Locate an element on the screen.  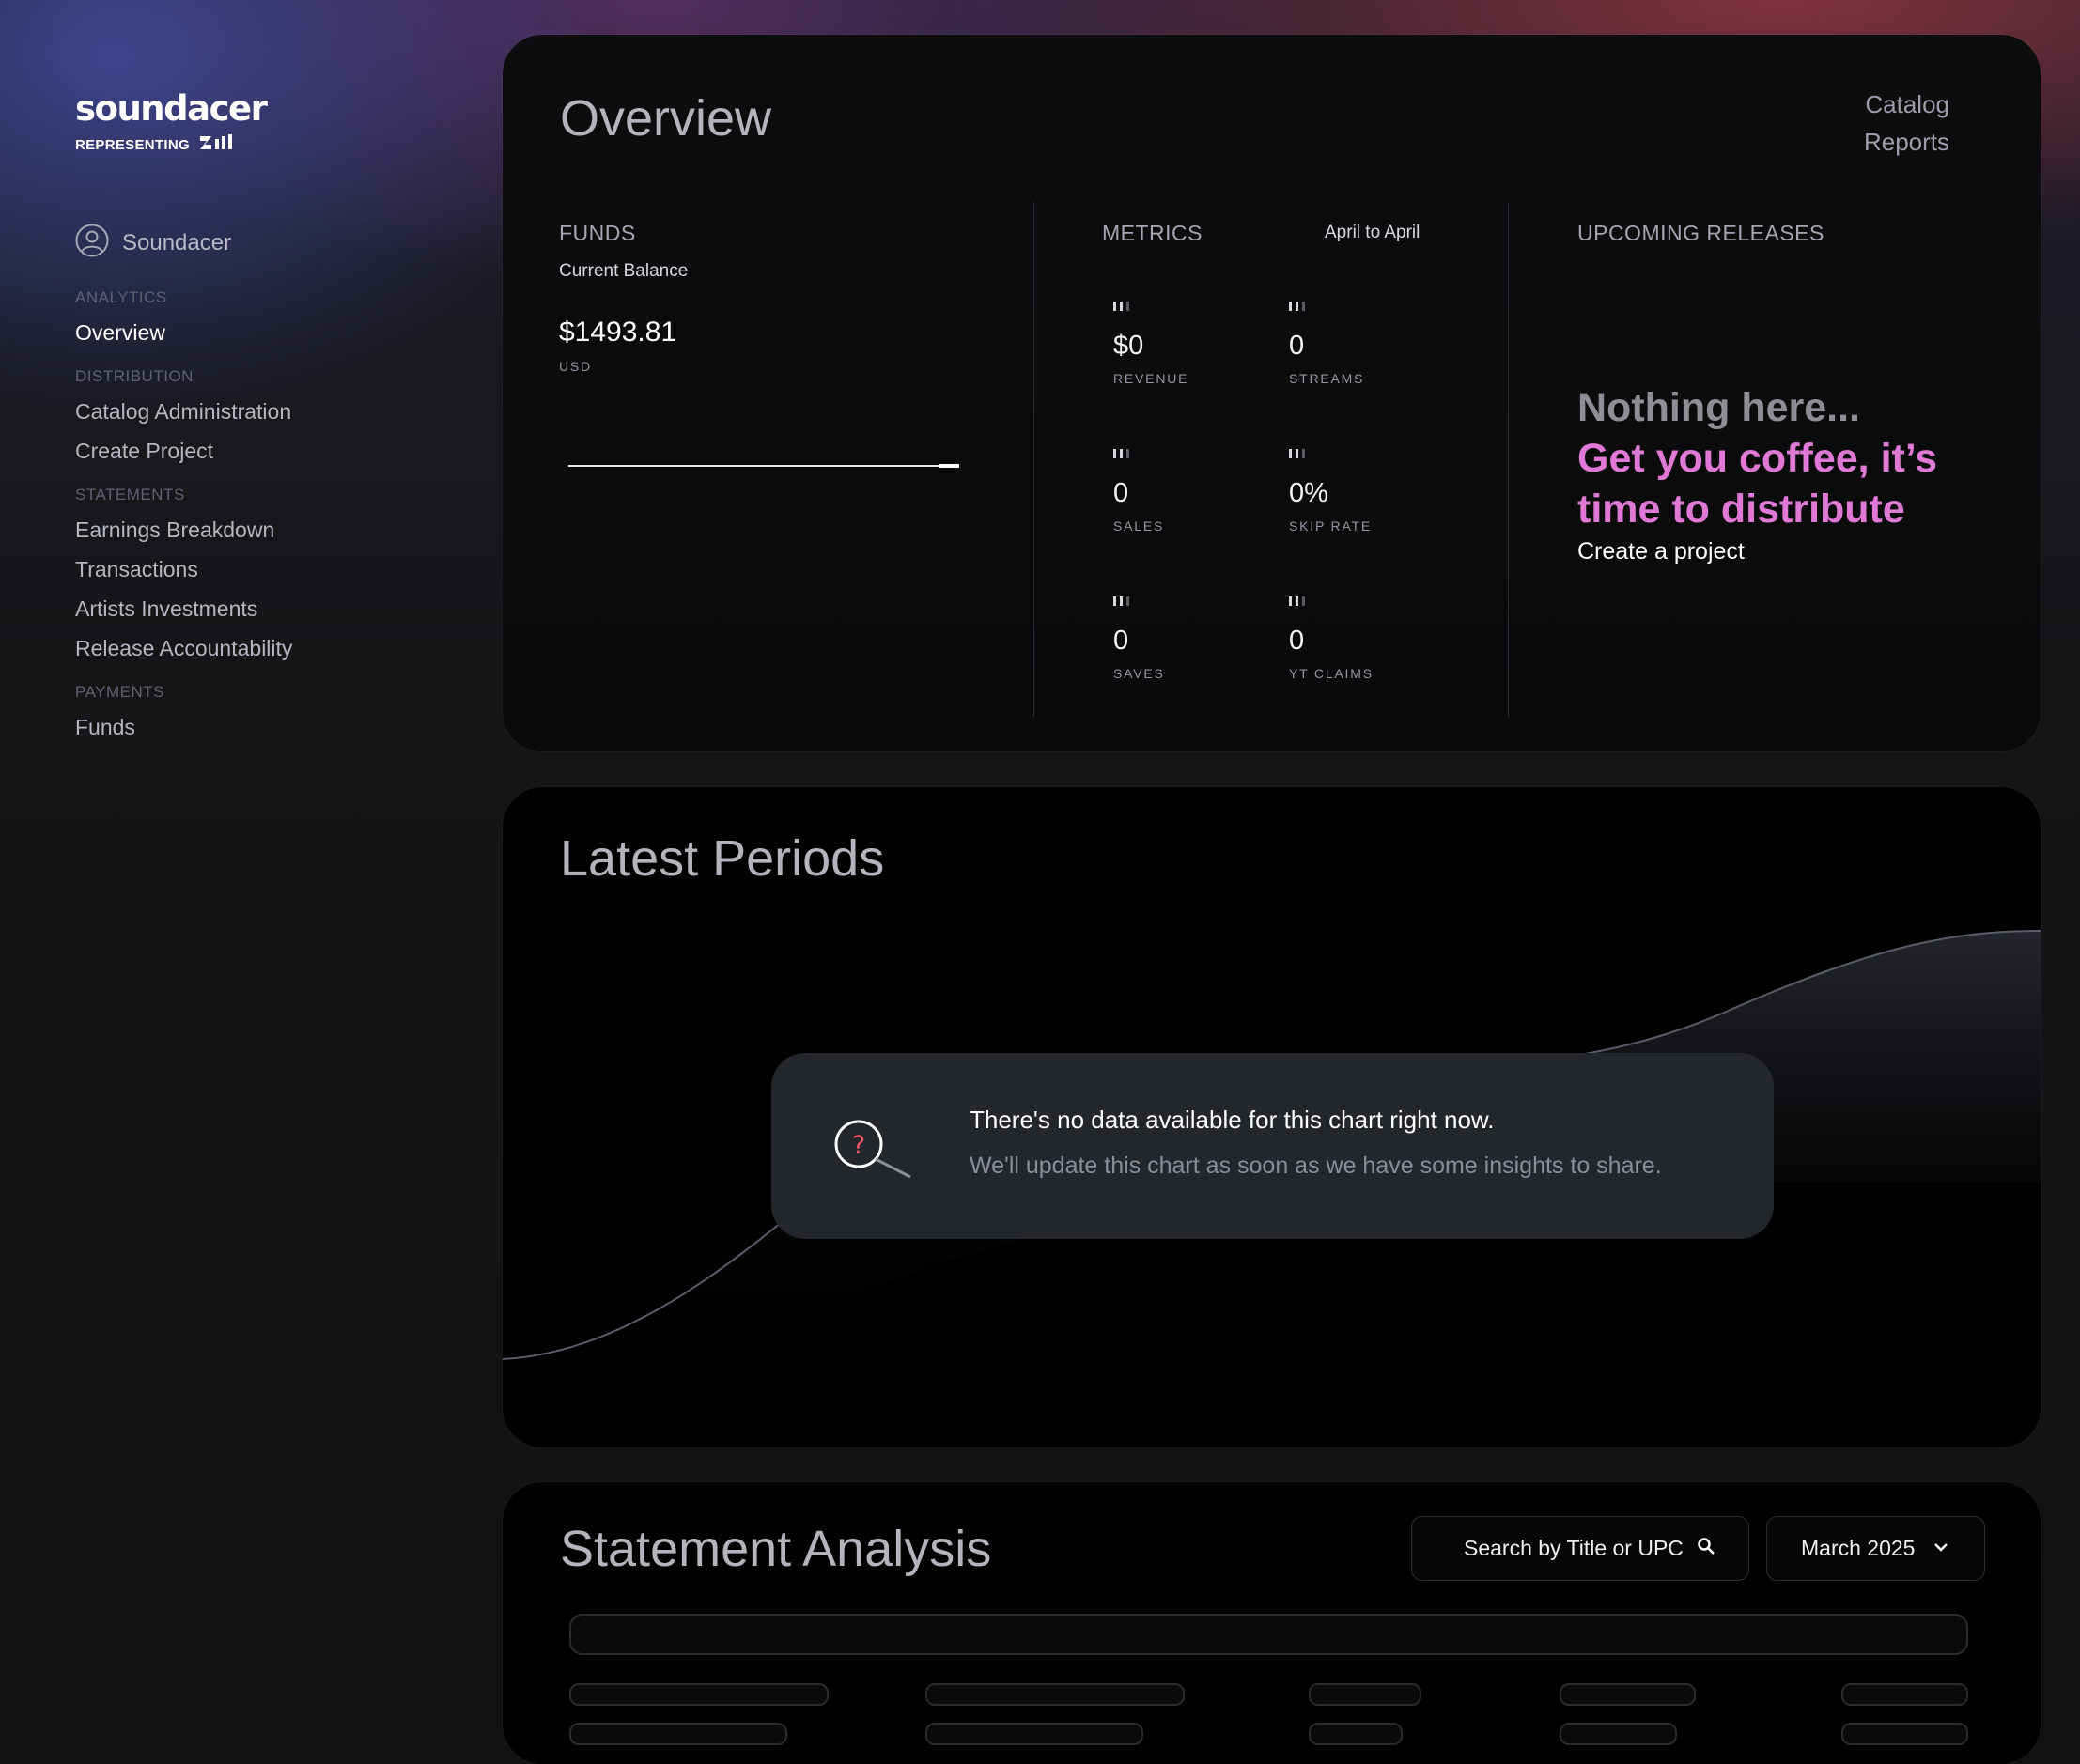
loading-skeleton-bar is located at coordinates (1268, 1634).